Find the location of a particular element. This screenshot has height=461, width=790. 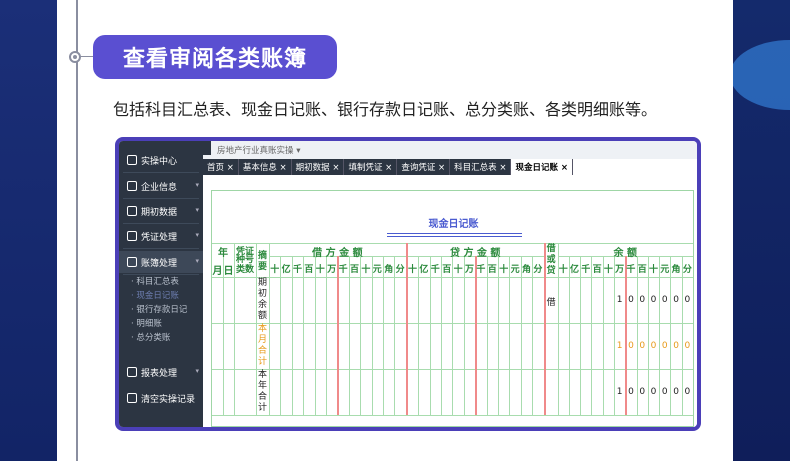

sidebar-item-label: 期初数据 is located at coordinates (159, 212).